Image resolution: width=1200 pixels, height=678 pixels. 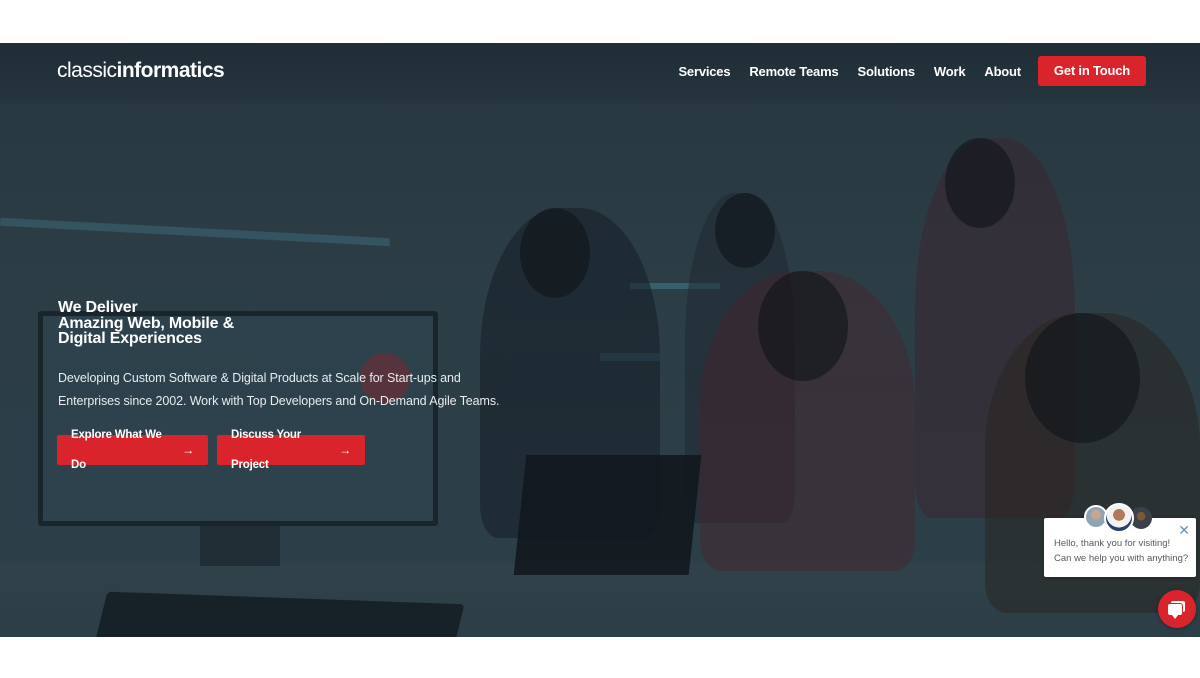 I want to click on background-photo-monitor-stand, so click(x=240, y=546).